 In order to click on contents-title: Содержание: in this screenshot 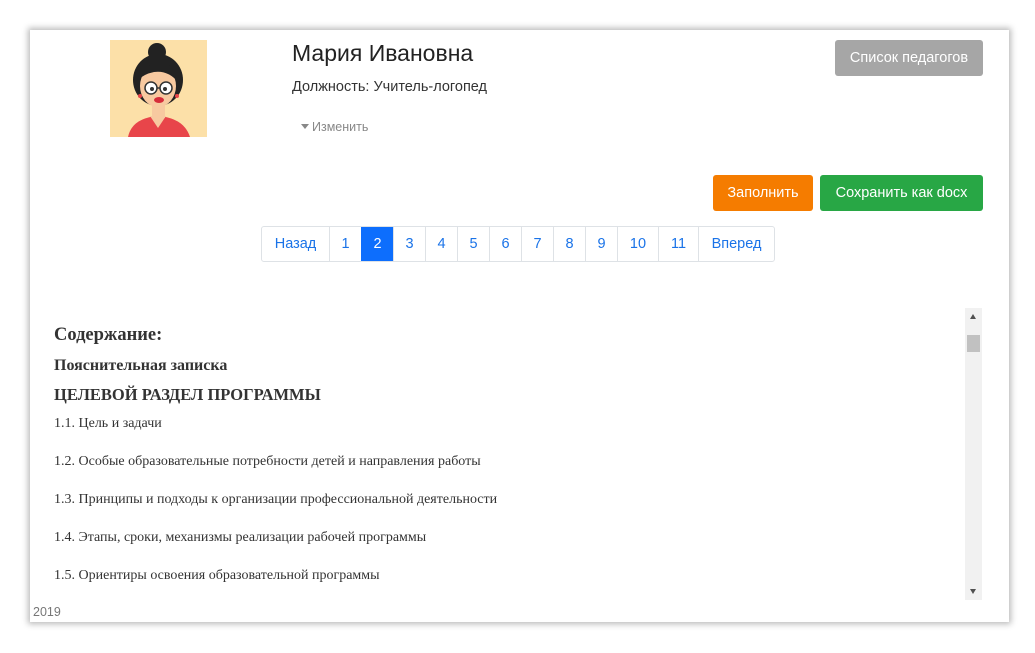, I will do `click(108, 335)`.